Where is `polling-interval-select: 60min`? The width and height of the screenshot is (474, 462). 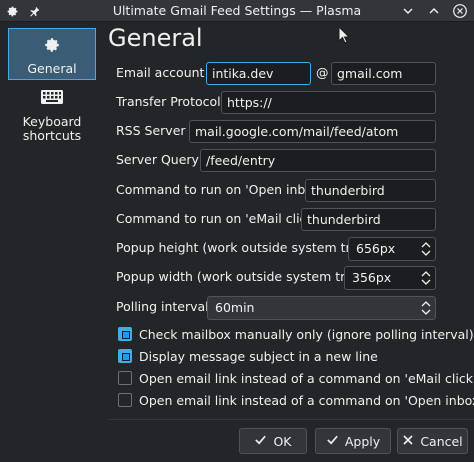
polling-interval-select: 60min is located at coordinates (321, 308).